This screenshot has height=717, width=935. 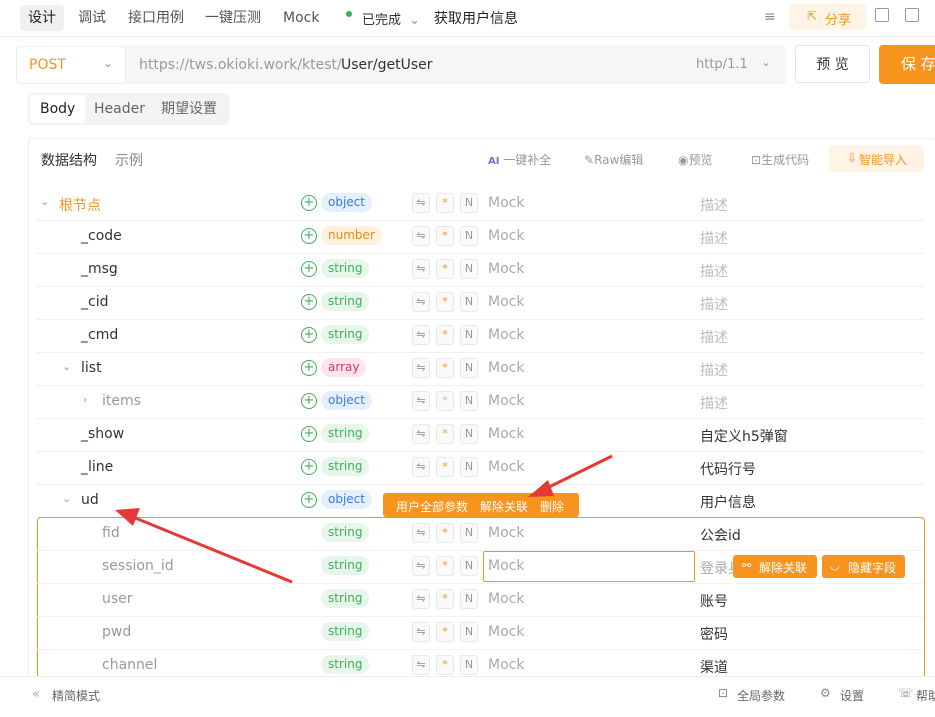 What do you see at coordinates (36, 694) in the screenshot?
I see `double-chevron-left-icon: «` at bounding box center [36, 694].